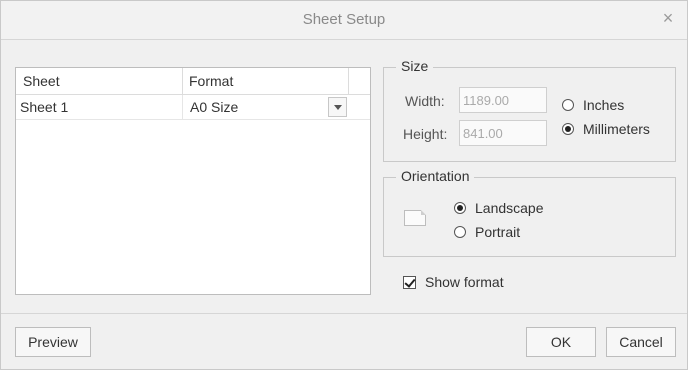  What do you see at coordinates (460, 232) in the screenshot?
I see `portrait-radio` at bounding box center [460, 232].